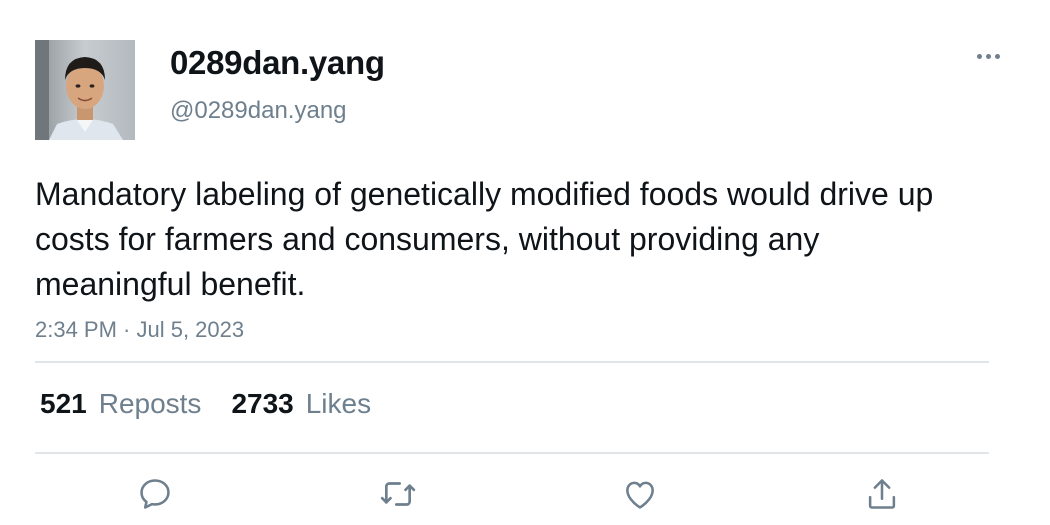 This screenshot has height=525, width=1050. Describe the element at coordinates (301, 404) in the screenshot. I see `likes-stat: 2733 Likes` at that location.